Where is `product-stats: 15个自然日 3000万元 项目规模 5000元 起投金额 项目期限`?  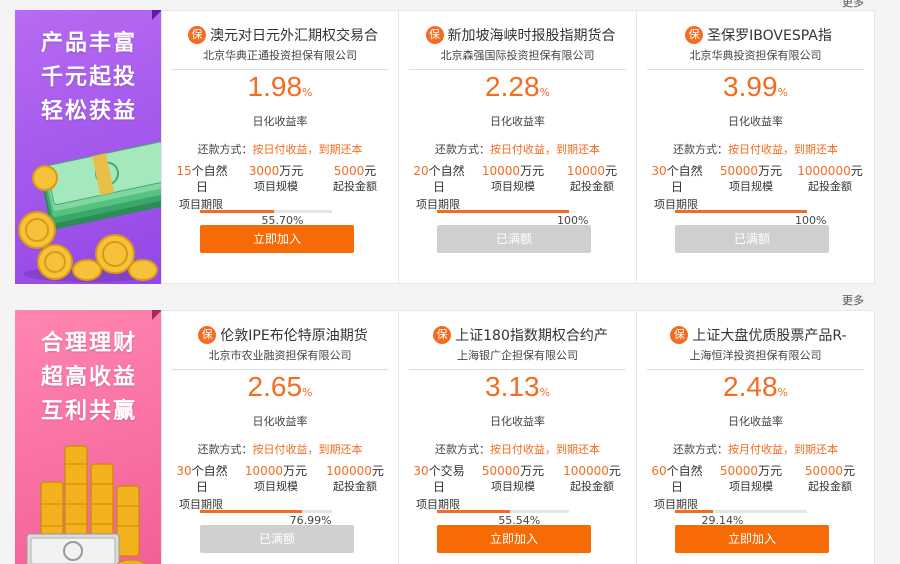
product-stats: 15个自然日 3000万元 项目规模 5000元 起投金额 项目期限 is located at coordinates (280, 187).